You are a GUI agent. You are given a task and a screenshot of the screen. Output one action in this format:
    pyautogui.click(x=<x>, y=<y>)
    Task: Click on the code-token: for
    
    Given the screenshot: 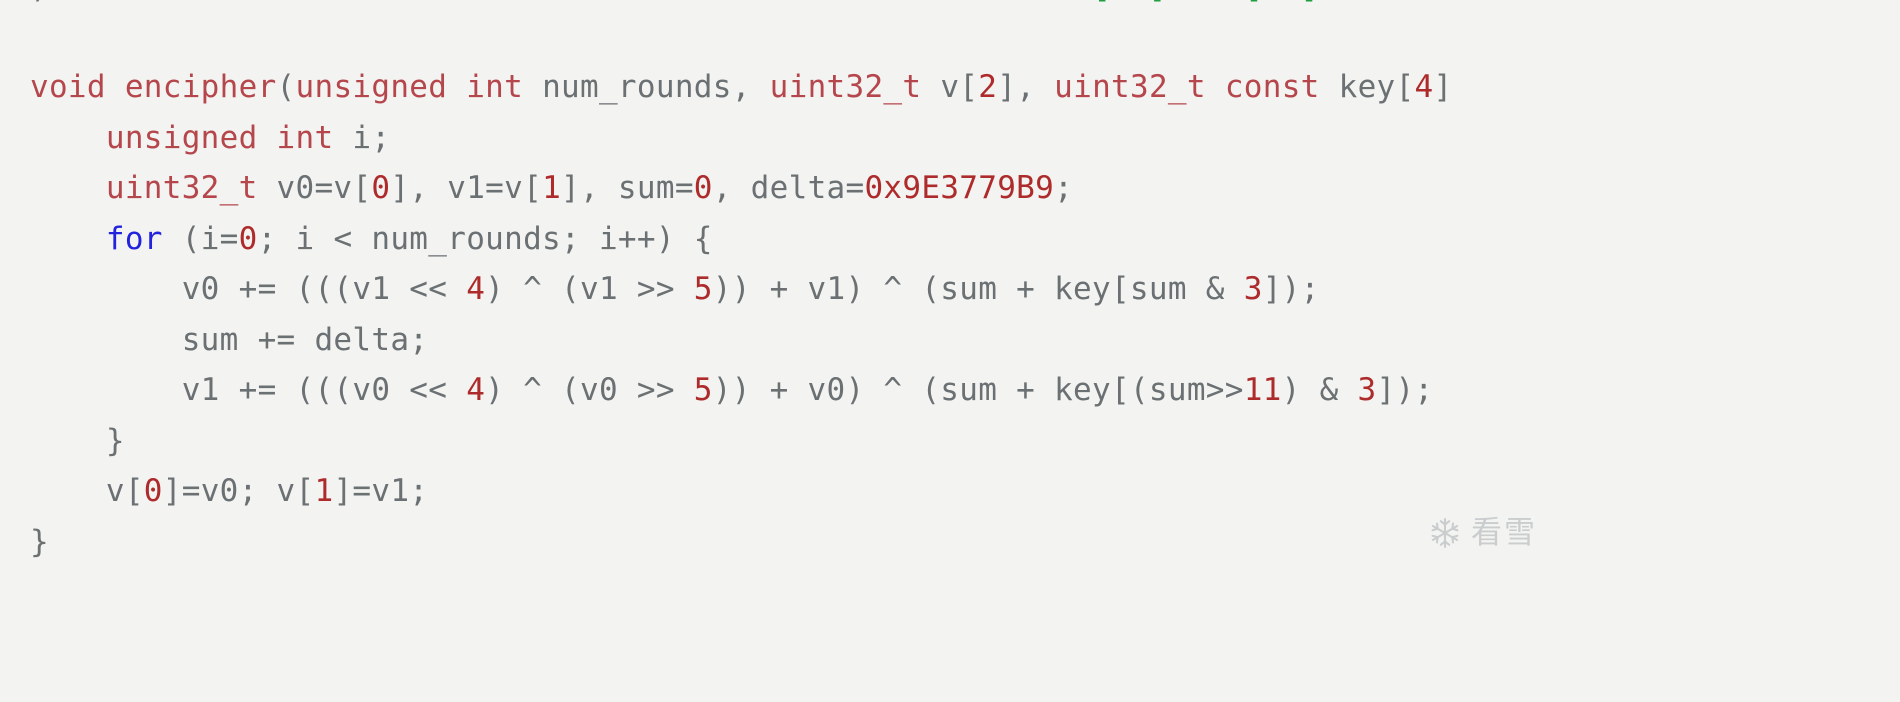 What is the action you would take?
    pyautogui.click(x=134, y=238)
    